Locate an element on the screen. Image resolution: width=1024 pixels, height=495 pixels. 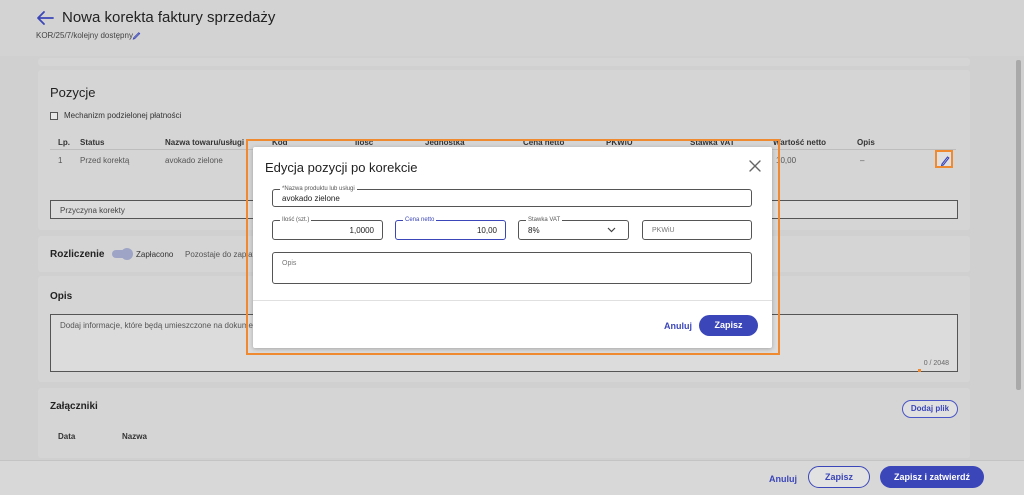
scrollbar is located at coordinates (1018, 225).